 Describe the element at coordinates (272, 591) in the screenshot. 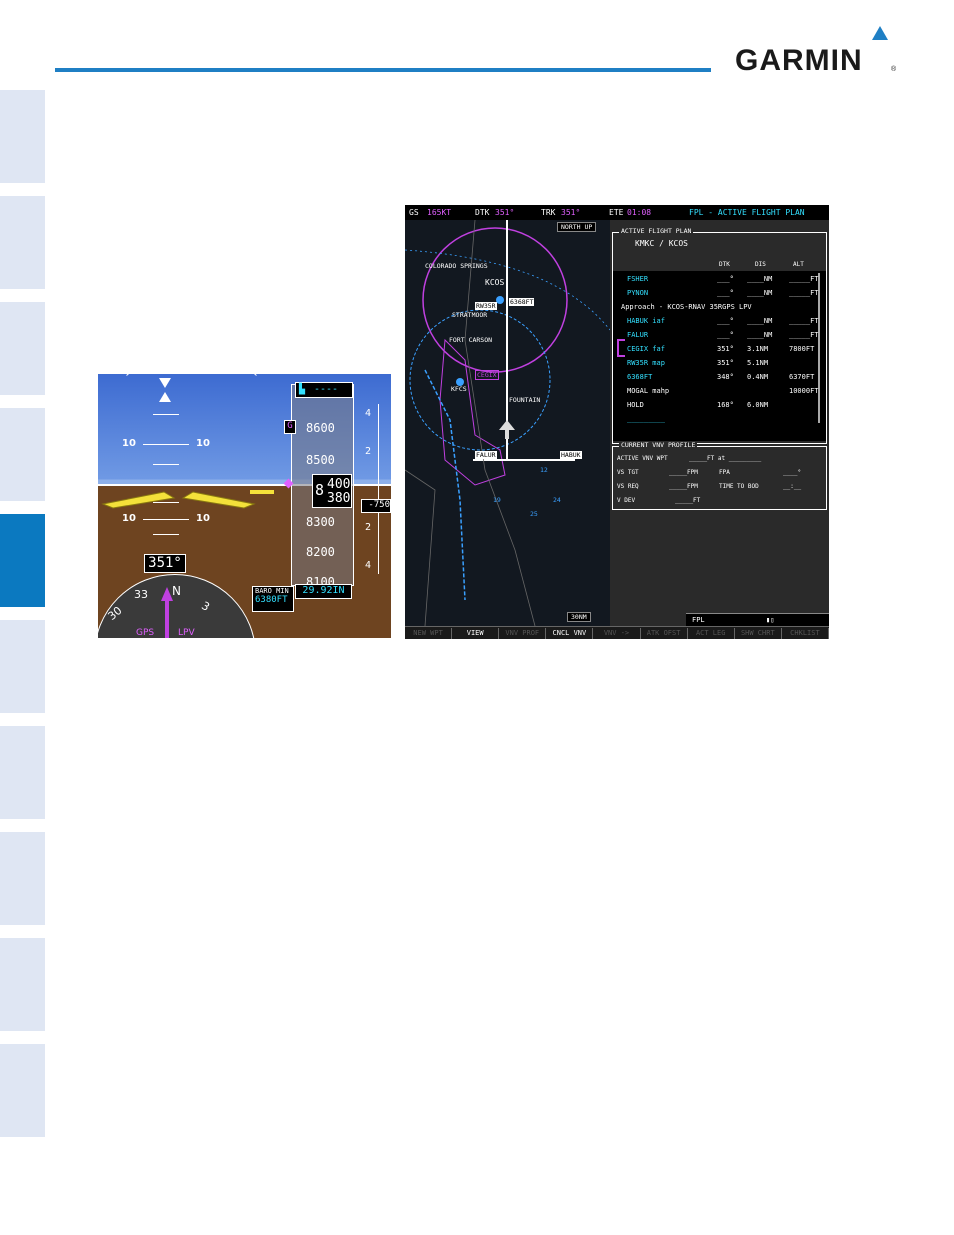

I see `baro-min-label: BARO MIN` at that location.